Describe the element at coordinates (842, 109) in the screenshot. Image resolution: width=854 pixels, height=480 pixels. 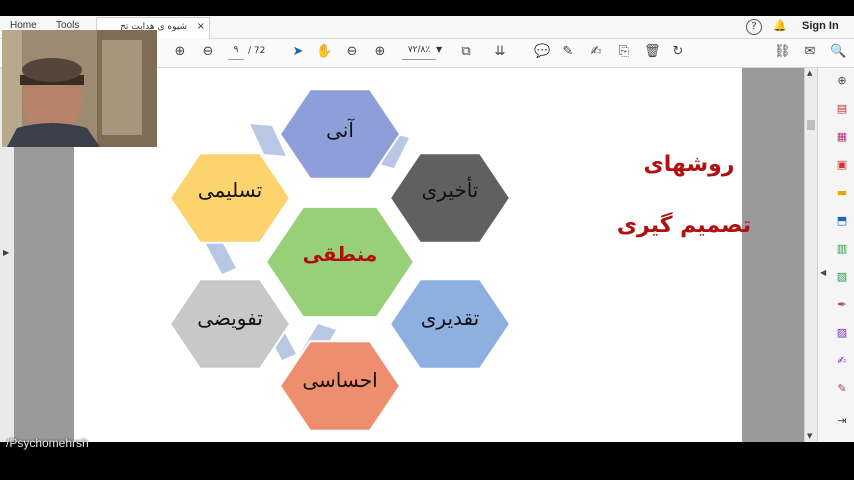
I see `create-pdf-icon: ▤` at that location.